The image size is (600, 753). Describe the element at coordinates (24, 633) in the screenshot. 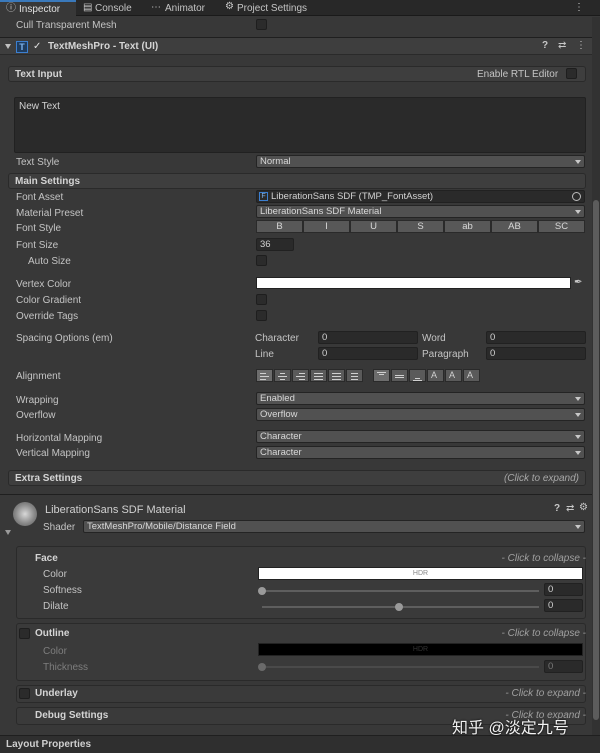

I see `outline-checkbox` at that location.